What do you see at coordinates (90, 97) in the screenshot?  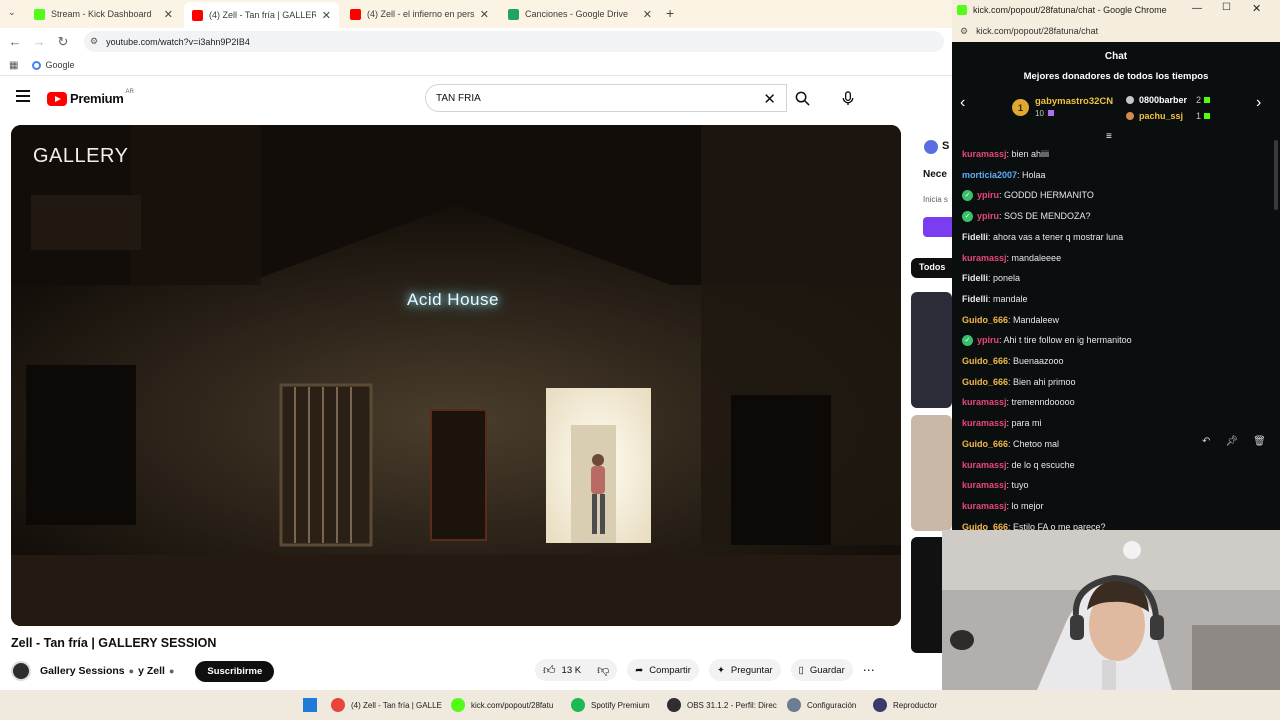 I see `youtube-premium-logo: Premium AR` at bounding box center [90, 97].